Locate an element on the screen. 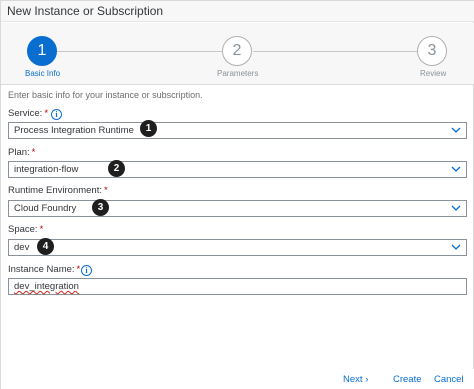 This screenshot has height=389, width=474. service-label: Service: * is located at coordinates (28, 113).